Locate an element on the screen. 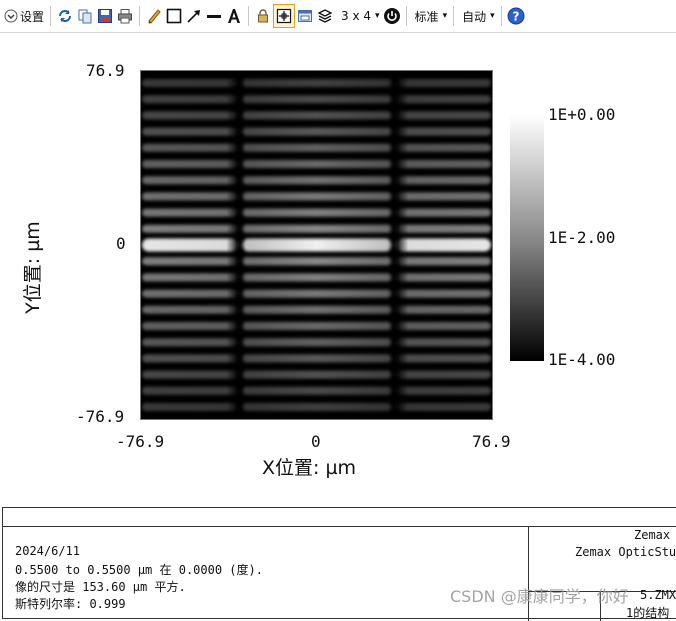  refresh-icon is located at coordinates (65, 16).